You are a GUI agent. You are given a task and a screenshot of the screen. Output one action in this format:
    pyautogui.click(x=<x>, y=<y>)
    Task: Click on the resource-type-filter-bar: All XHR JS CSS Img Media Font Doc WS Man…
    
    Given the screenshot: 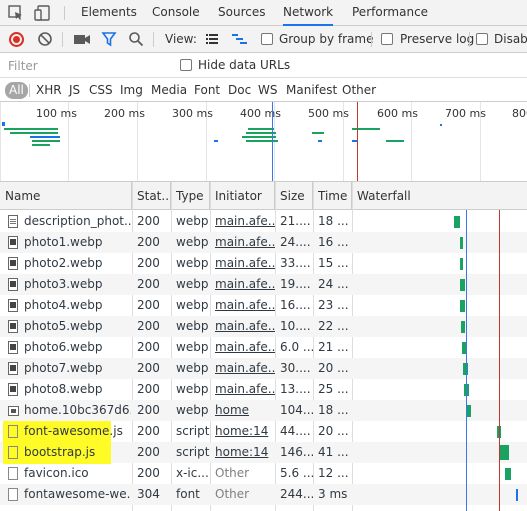 What is the action you would take?
    pyautogui.click(x=263, y=90)
    